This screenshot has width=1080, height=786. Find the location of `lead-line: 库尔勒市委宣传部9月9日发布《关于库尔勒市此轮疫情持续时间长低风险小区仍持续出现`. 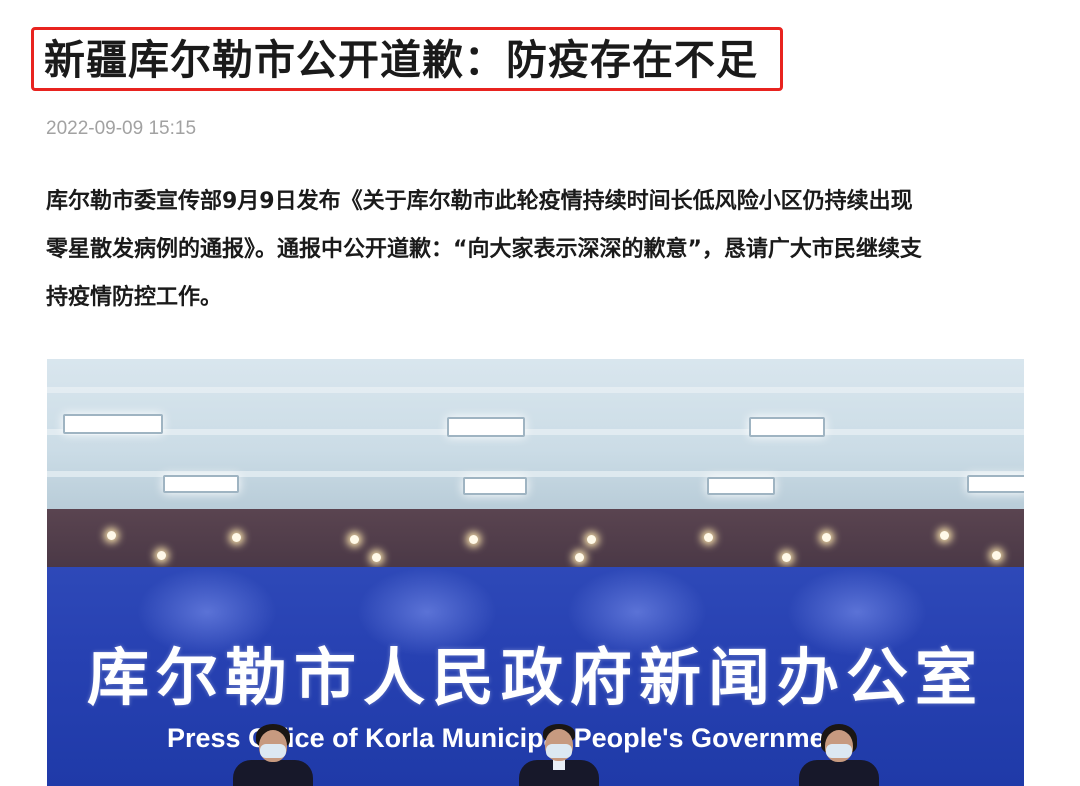

lead-line: 库尔勒市委宣传部9月9日发布《关于库尔勒市此轮疫情持续时间长低风险小区仍持续出现 is located at coordinates (479, 201).